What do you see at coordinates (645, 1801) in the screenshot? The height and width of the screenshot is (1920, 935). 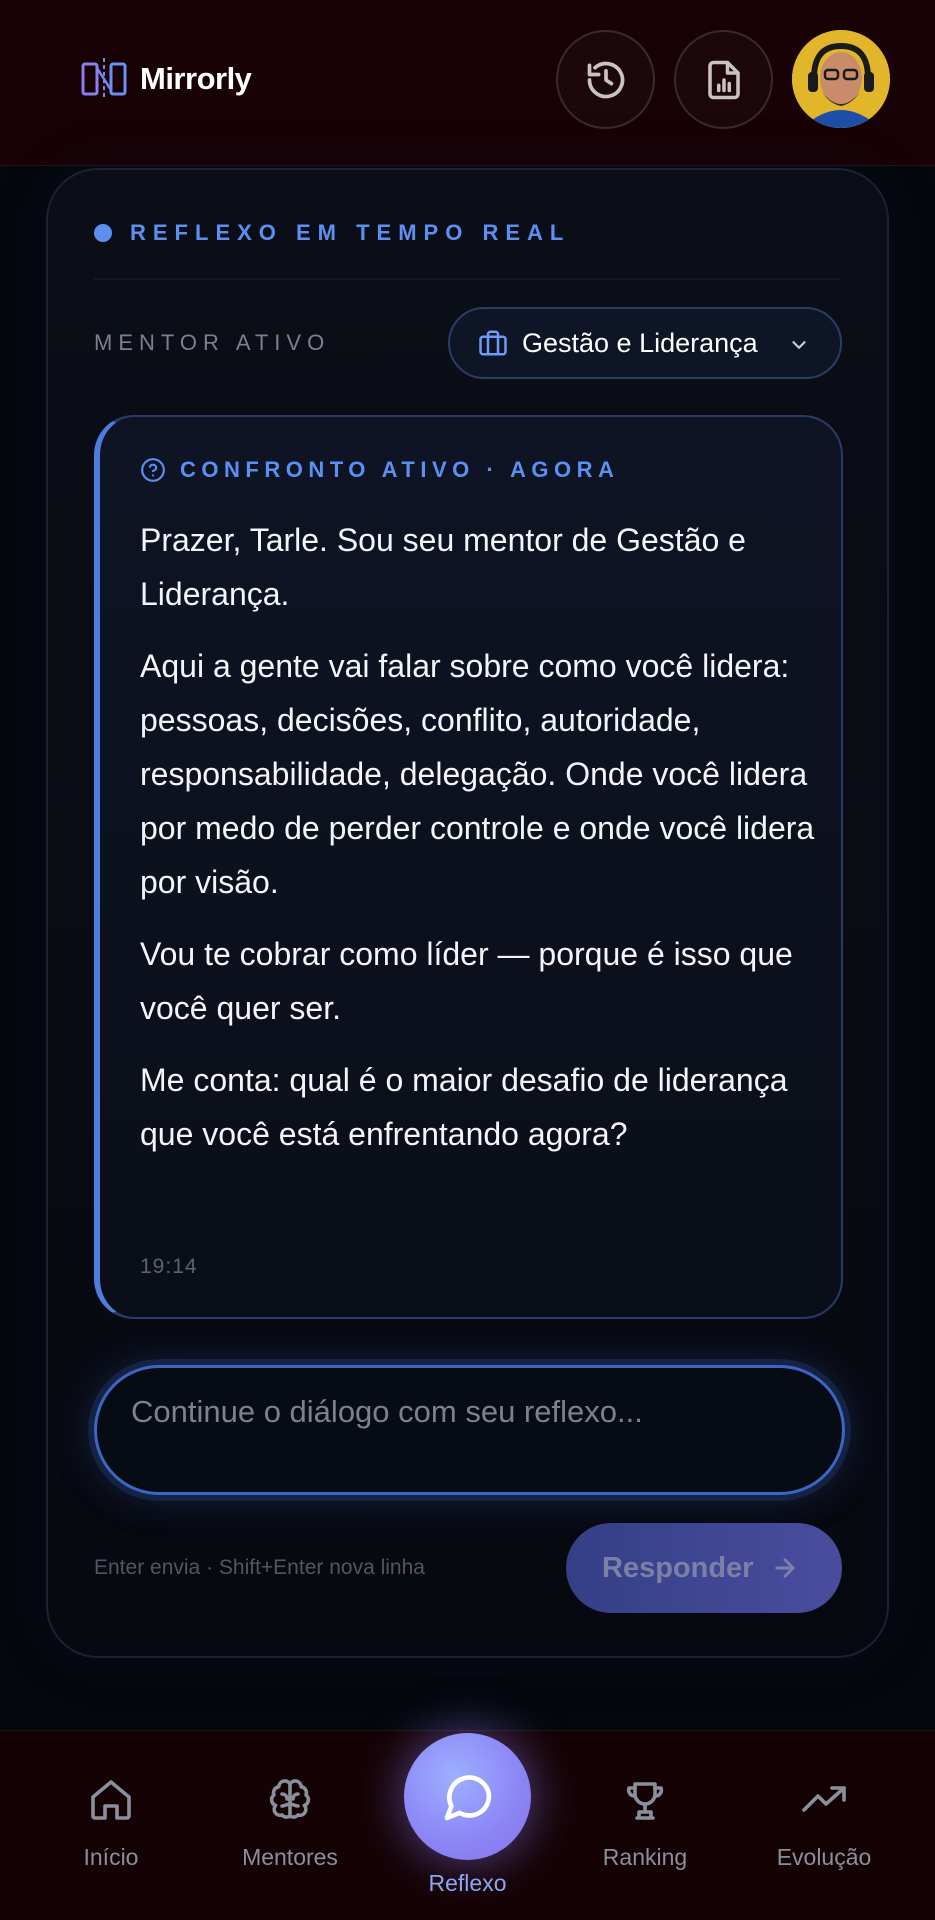 I see `trophy-icon` at bounding box center [645, 1801].